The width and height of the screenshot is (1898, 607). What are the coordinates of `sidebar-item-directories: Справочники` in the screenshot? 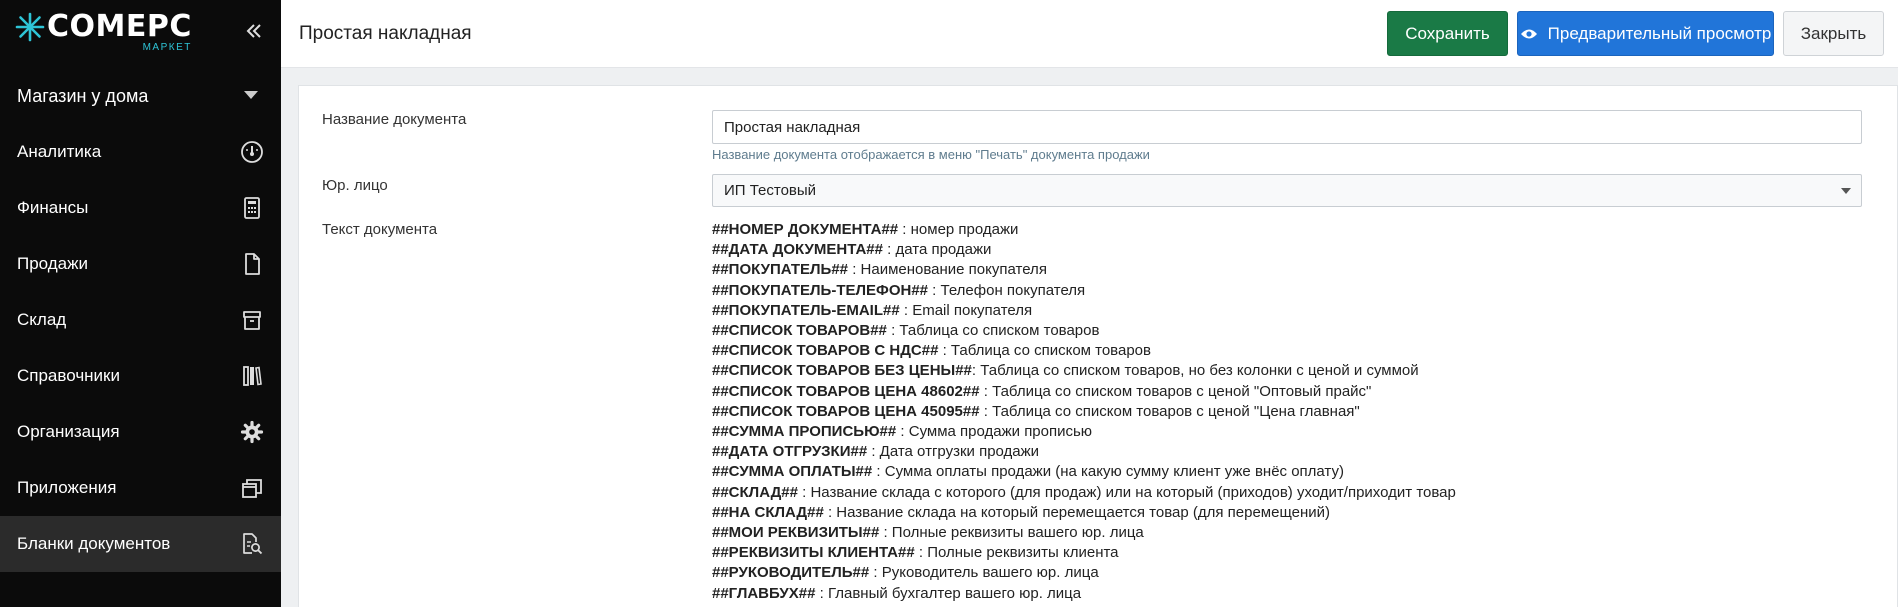 It's located at (140, 376).